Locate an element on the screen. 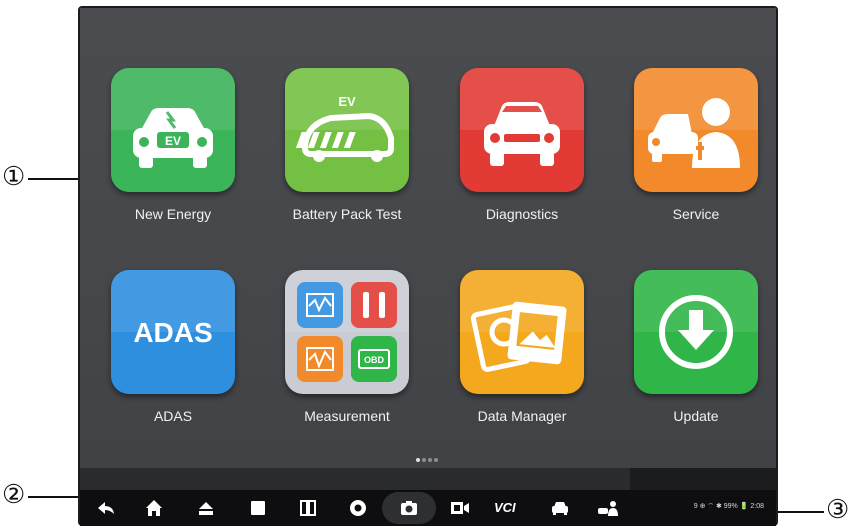 Image resolution: width=857 pixels, height=532 pixels. app-adas: ADAS ADAS is located at coordinates (173, 347).